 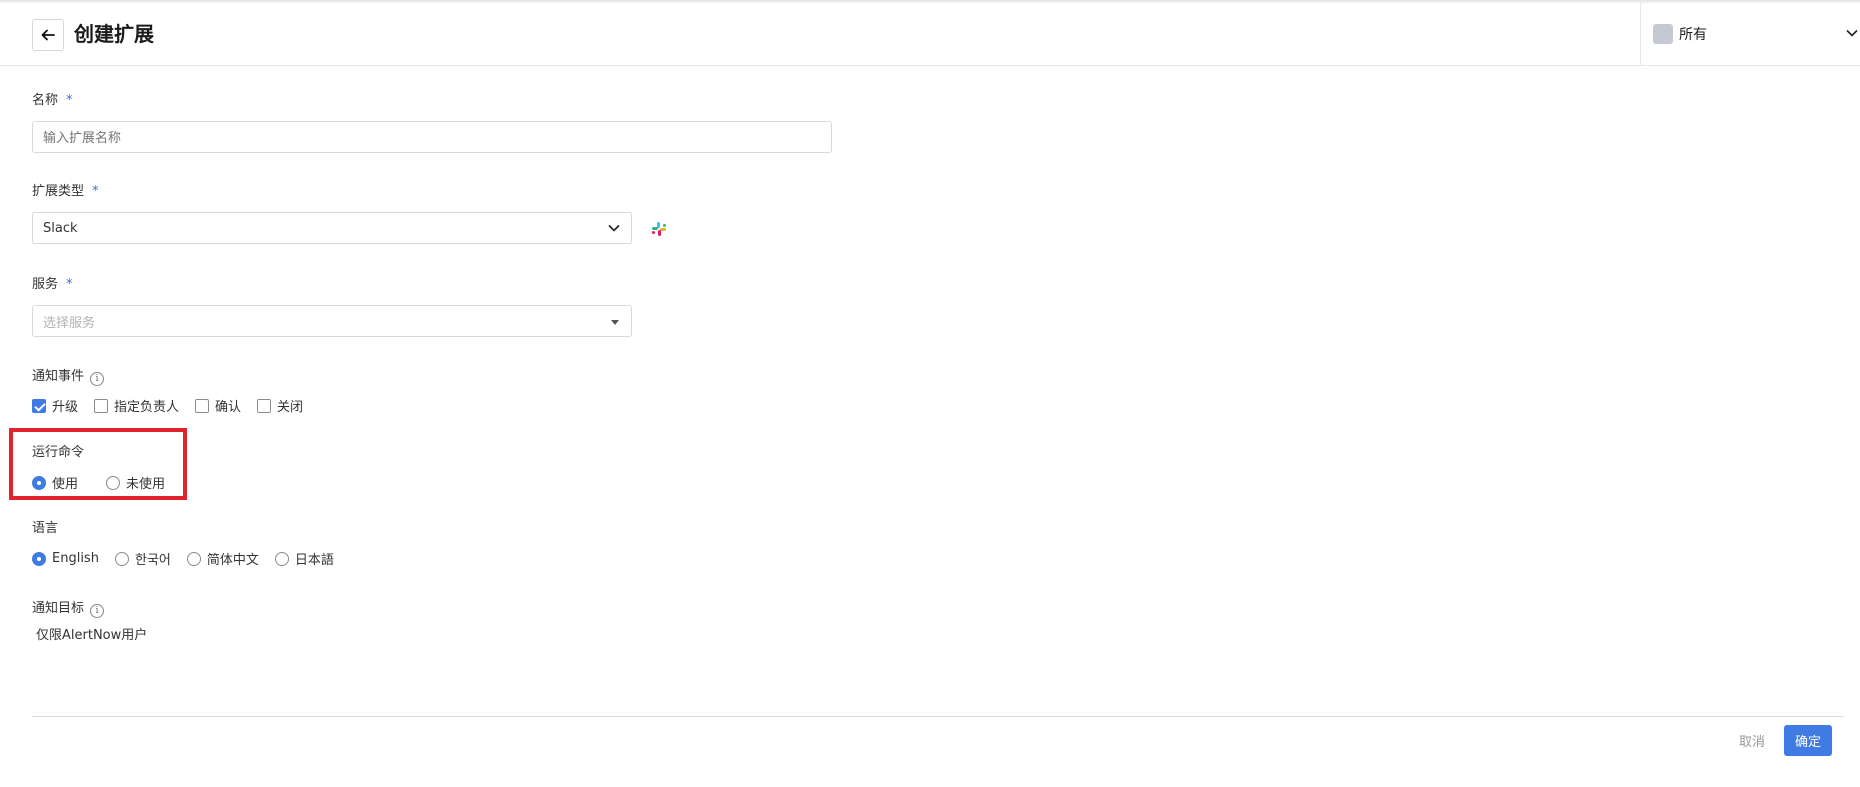 I want to click on notify-events-group: 升级 指定负责人 确认 关闭, so click(x=175, y=405).